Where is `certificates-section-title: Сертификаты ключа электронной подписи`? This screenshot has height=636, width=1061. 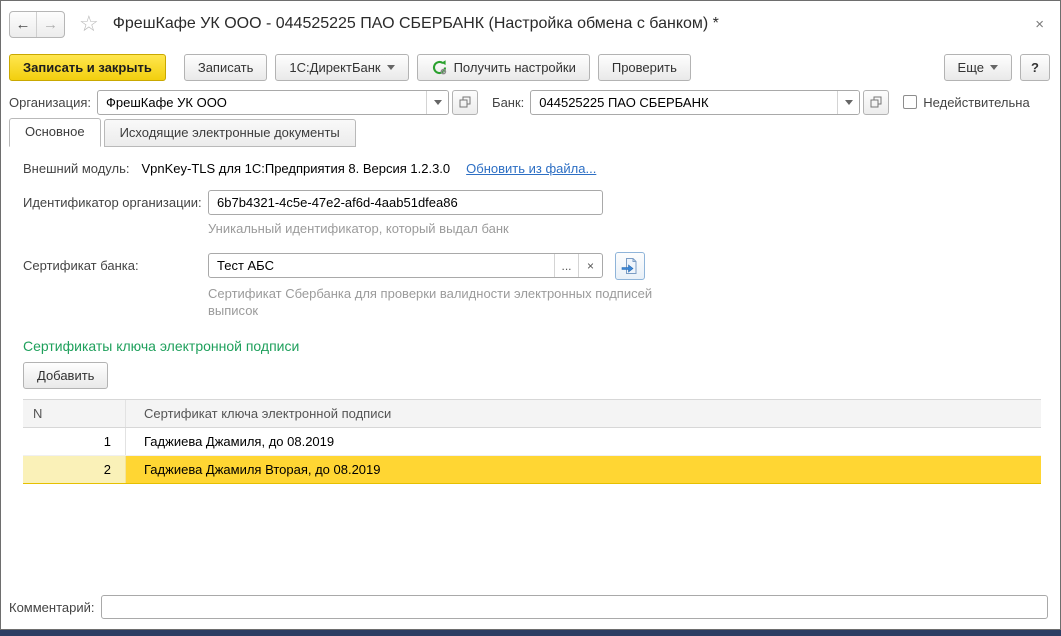
certificates-section-title: Сертификаты ключа электронной подписи is located at coordinates (161, 345).